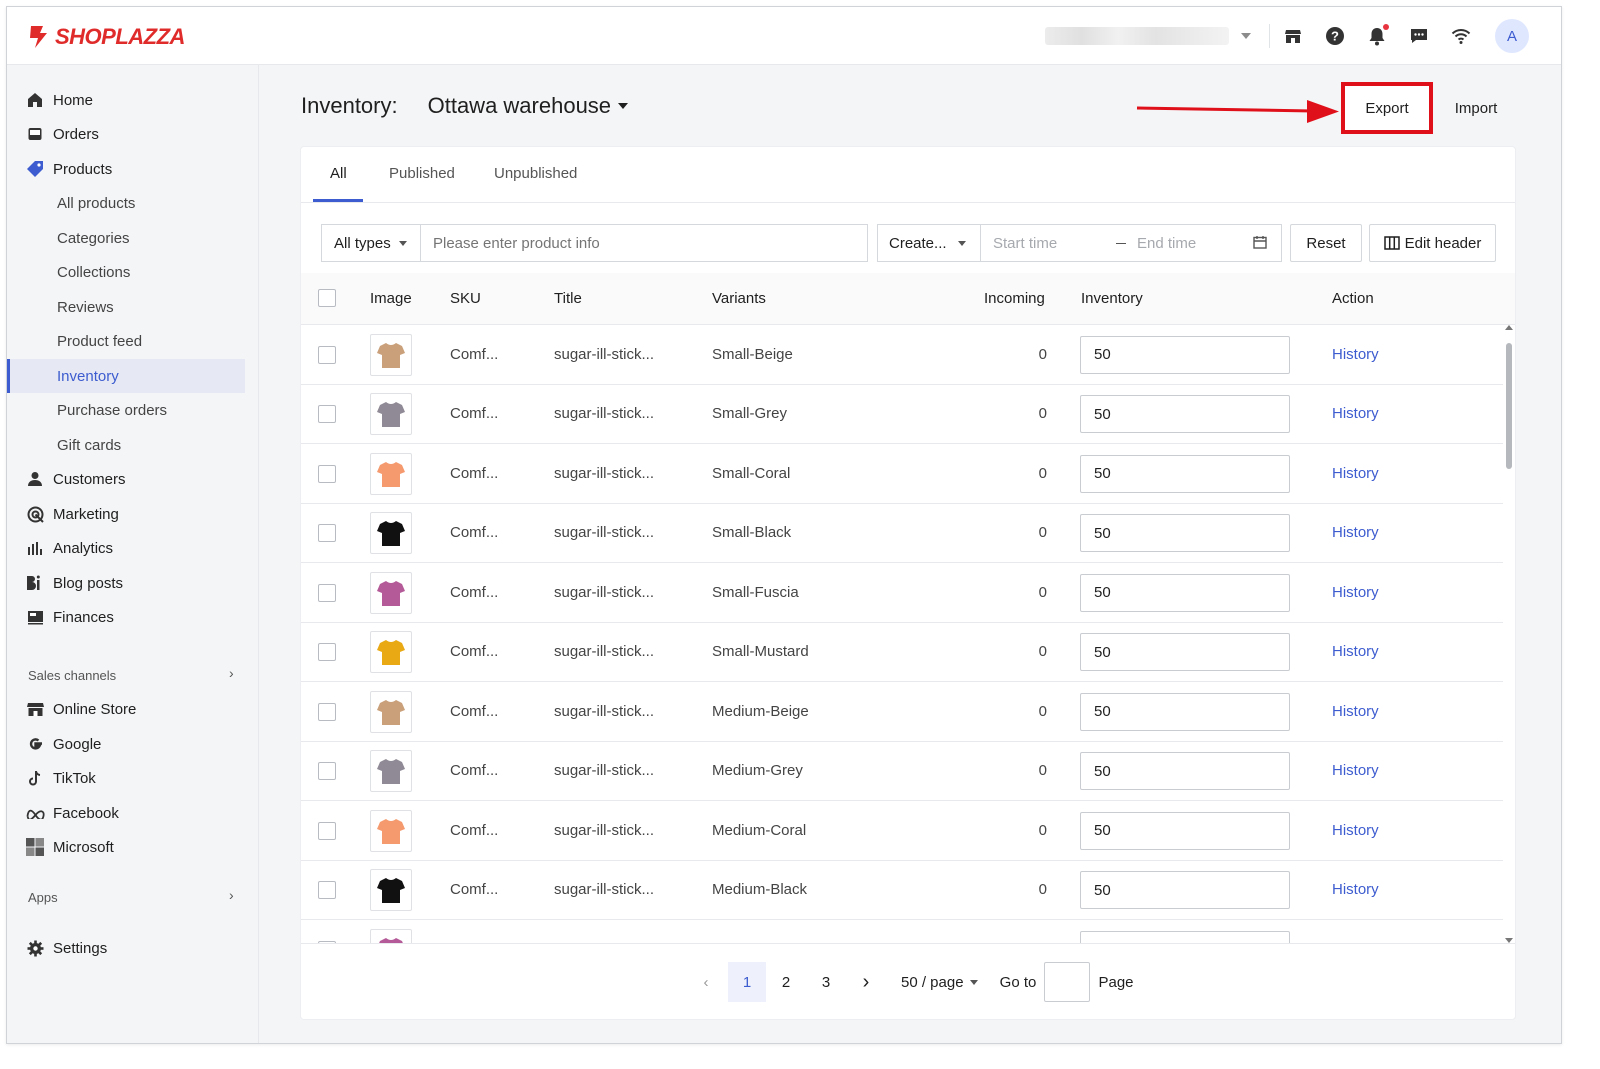 The height and width of the screenshot is (1069, 1600). I want to click on date-range-picker: Start time End time, so click(1131, 243).